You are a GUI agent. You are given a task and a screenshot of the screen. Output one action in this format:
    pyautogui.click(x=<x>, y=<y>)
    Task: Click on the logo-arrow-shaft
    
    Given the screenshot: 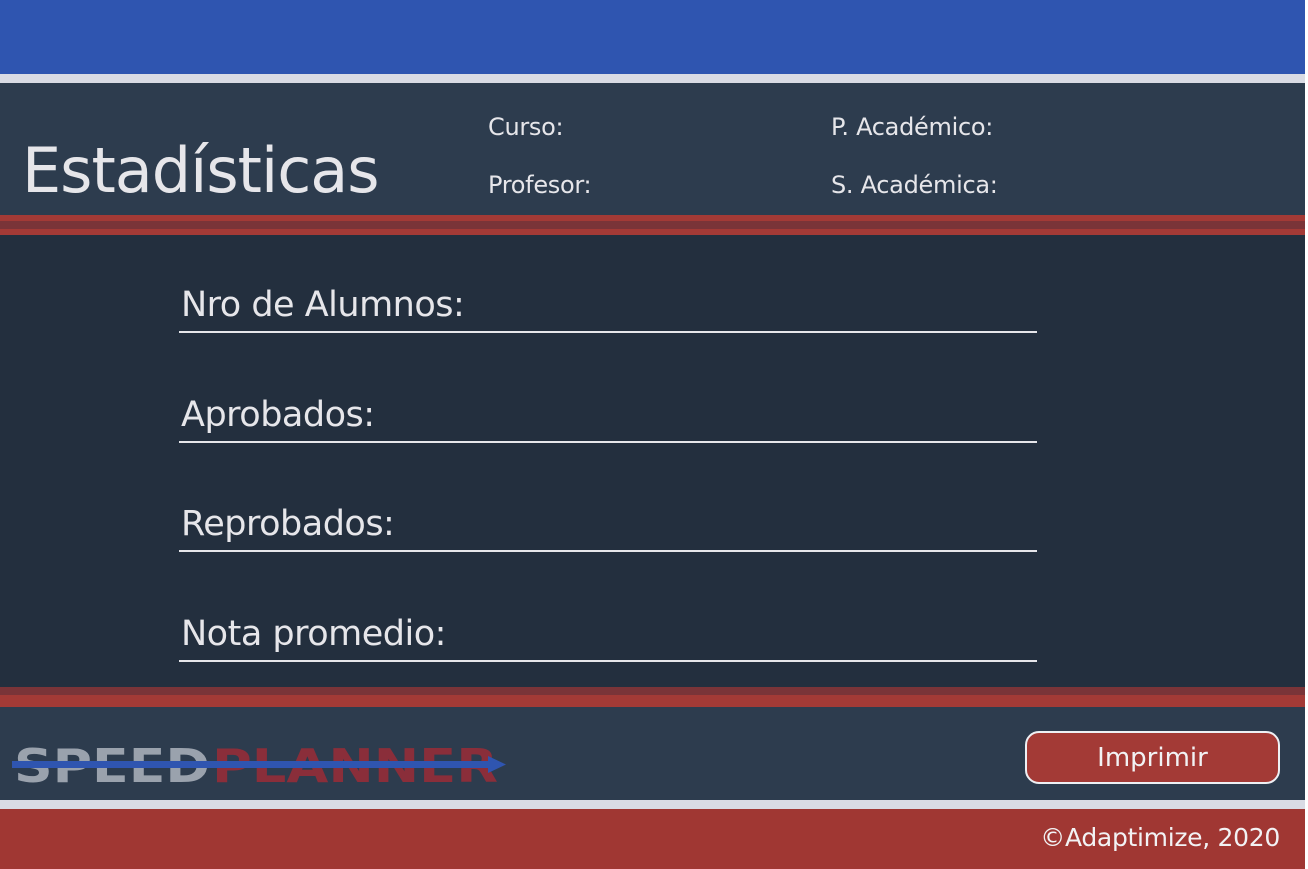 What is the action you would take?
    pyautogui.click(x=252, y=764)
    